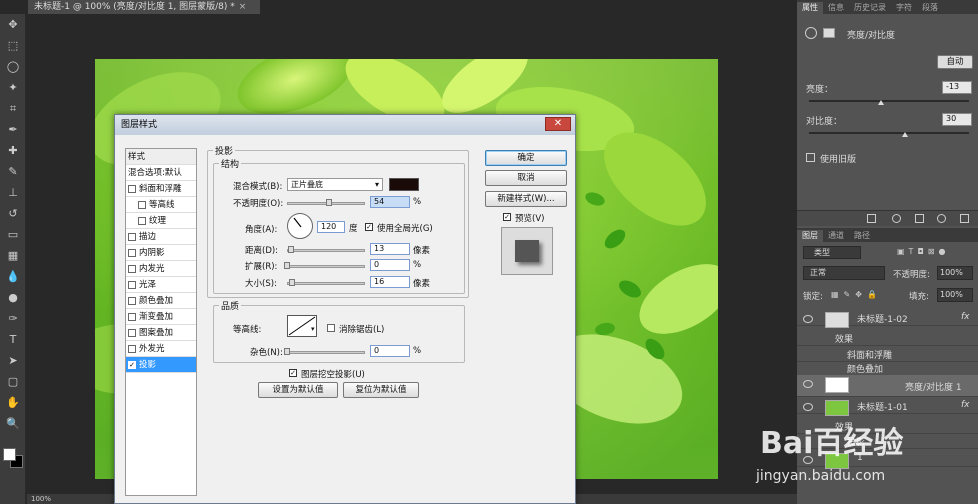 Image resolution: width=978 pixels, height=504 pixels. What do you see at coordinates (243, 7) in the screenshot?
I see `close-tab-icon: ×` at bounding box center [243, 7].